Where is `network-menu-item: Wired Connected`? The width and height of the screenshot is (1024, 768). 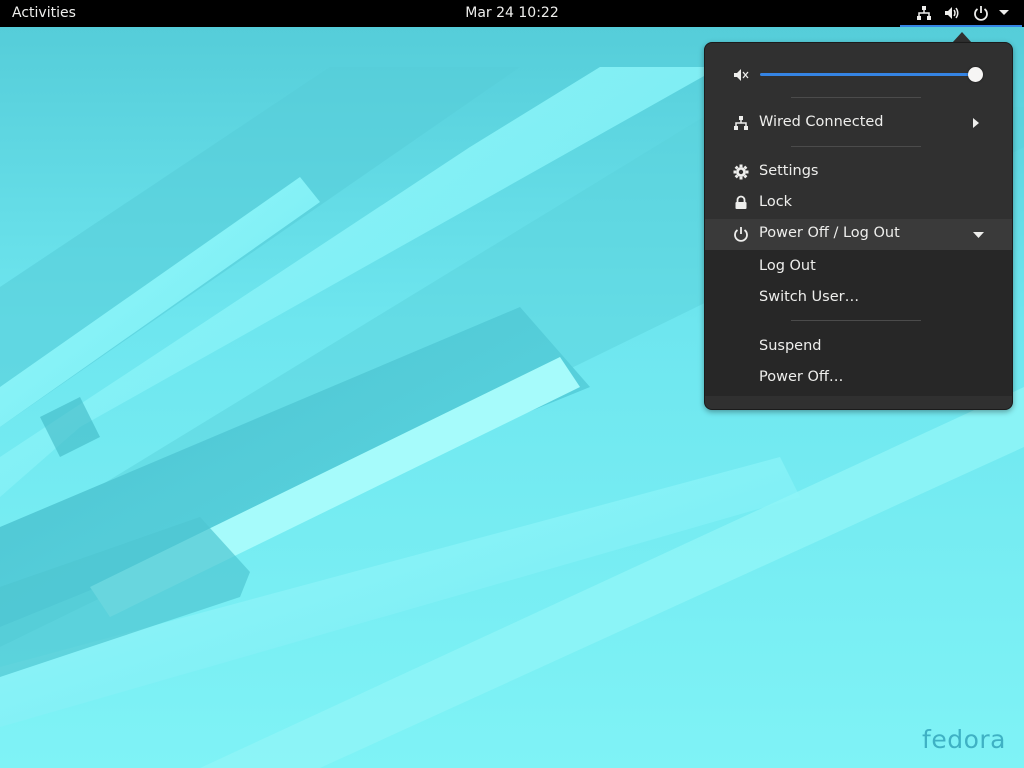
network-menu-item: Wired Connected is located at coordinates (858, 123).